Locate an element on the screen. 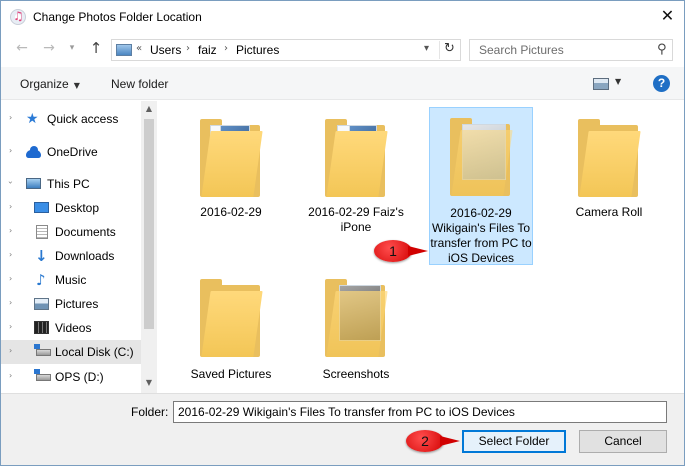 Image resolution: width=685 pixels, height=466 pixels. pictures-icon is located at coordinates (41, 304).